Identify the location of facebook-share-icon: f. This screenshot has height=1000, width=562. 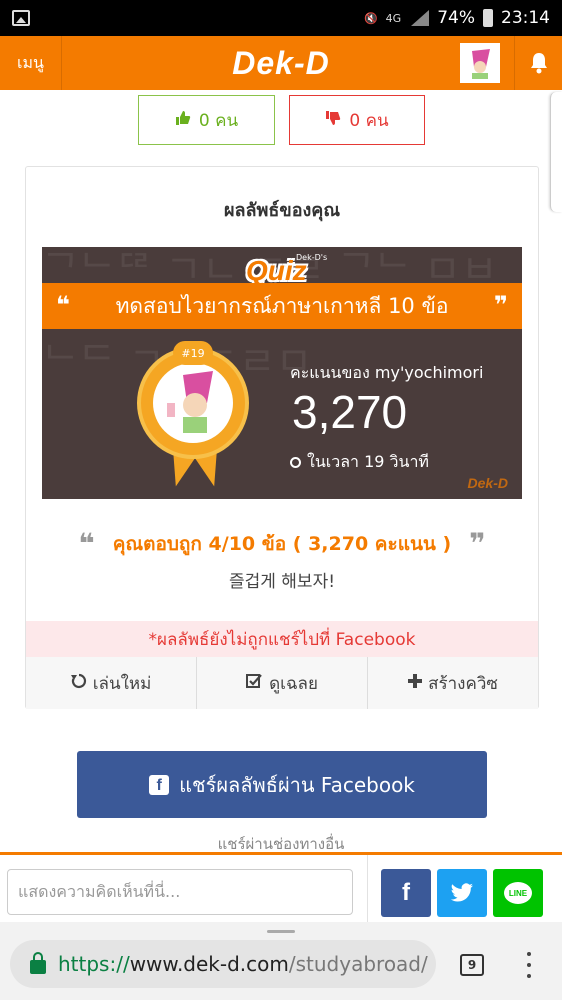
(406, 893).